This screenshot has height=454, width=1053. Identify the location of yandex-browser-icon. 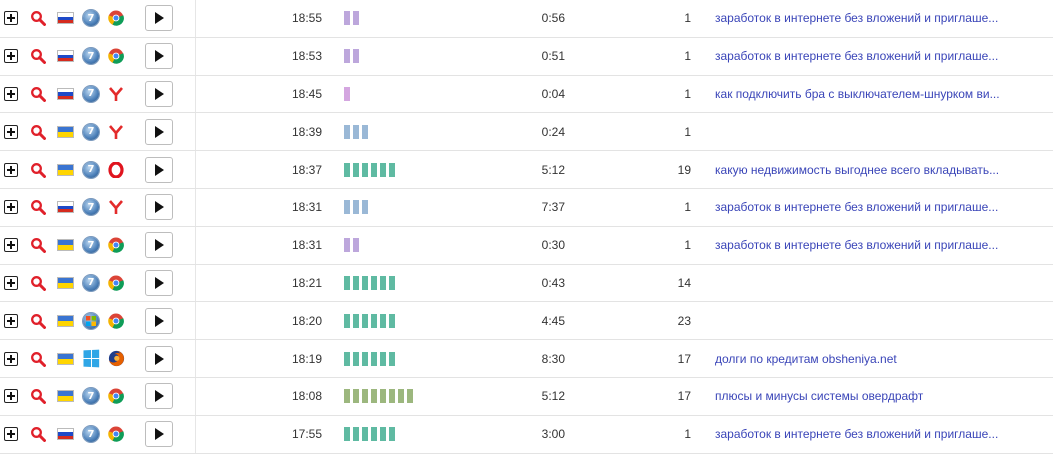
(116, 132).